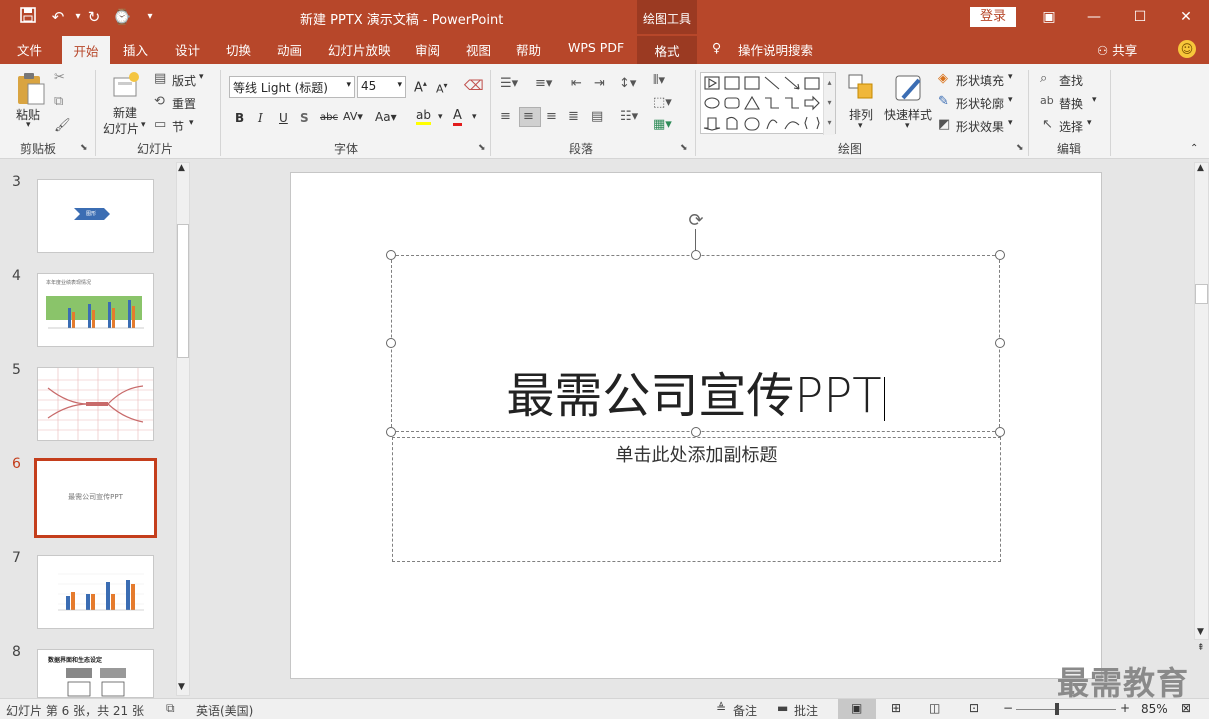 Image resolution: width=1209 pixels, height=719 pixels. I want to click on increase-indent-icon: ⇥, so click(599, 83).